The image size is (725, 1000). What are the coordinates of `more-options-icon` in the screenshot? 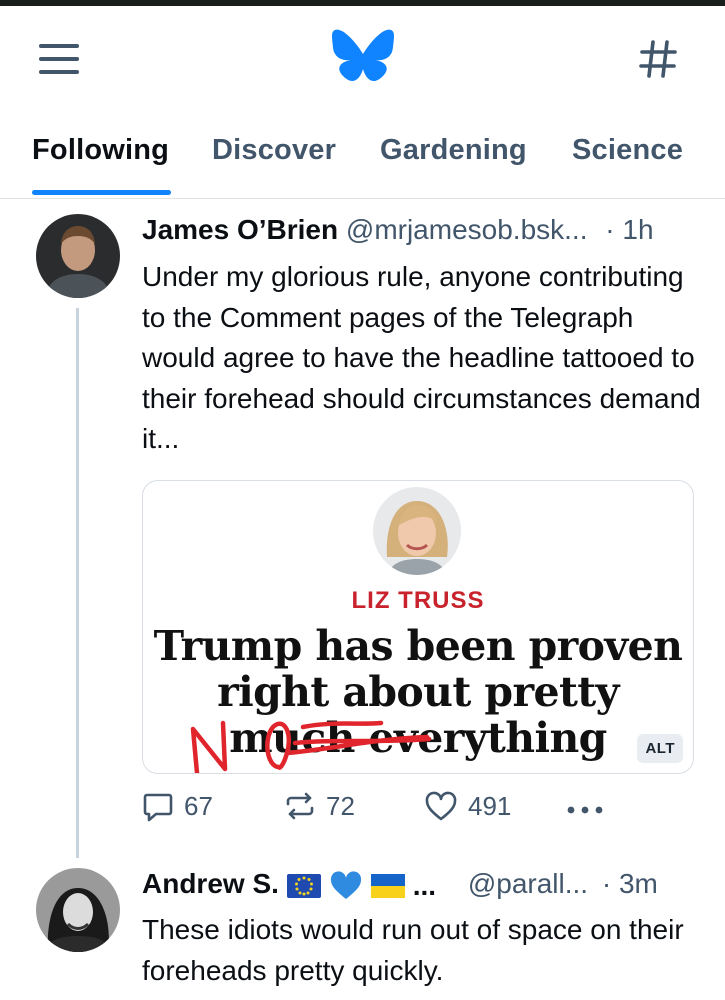 It's located at (585, 810).